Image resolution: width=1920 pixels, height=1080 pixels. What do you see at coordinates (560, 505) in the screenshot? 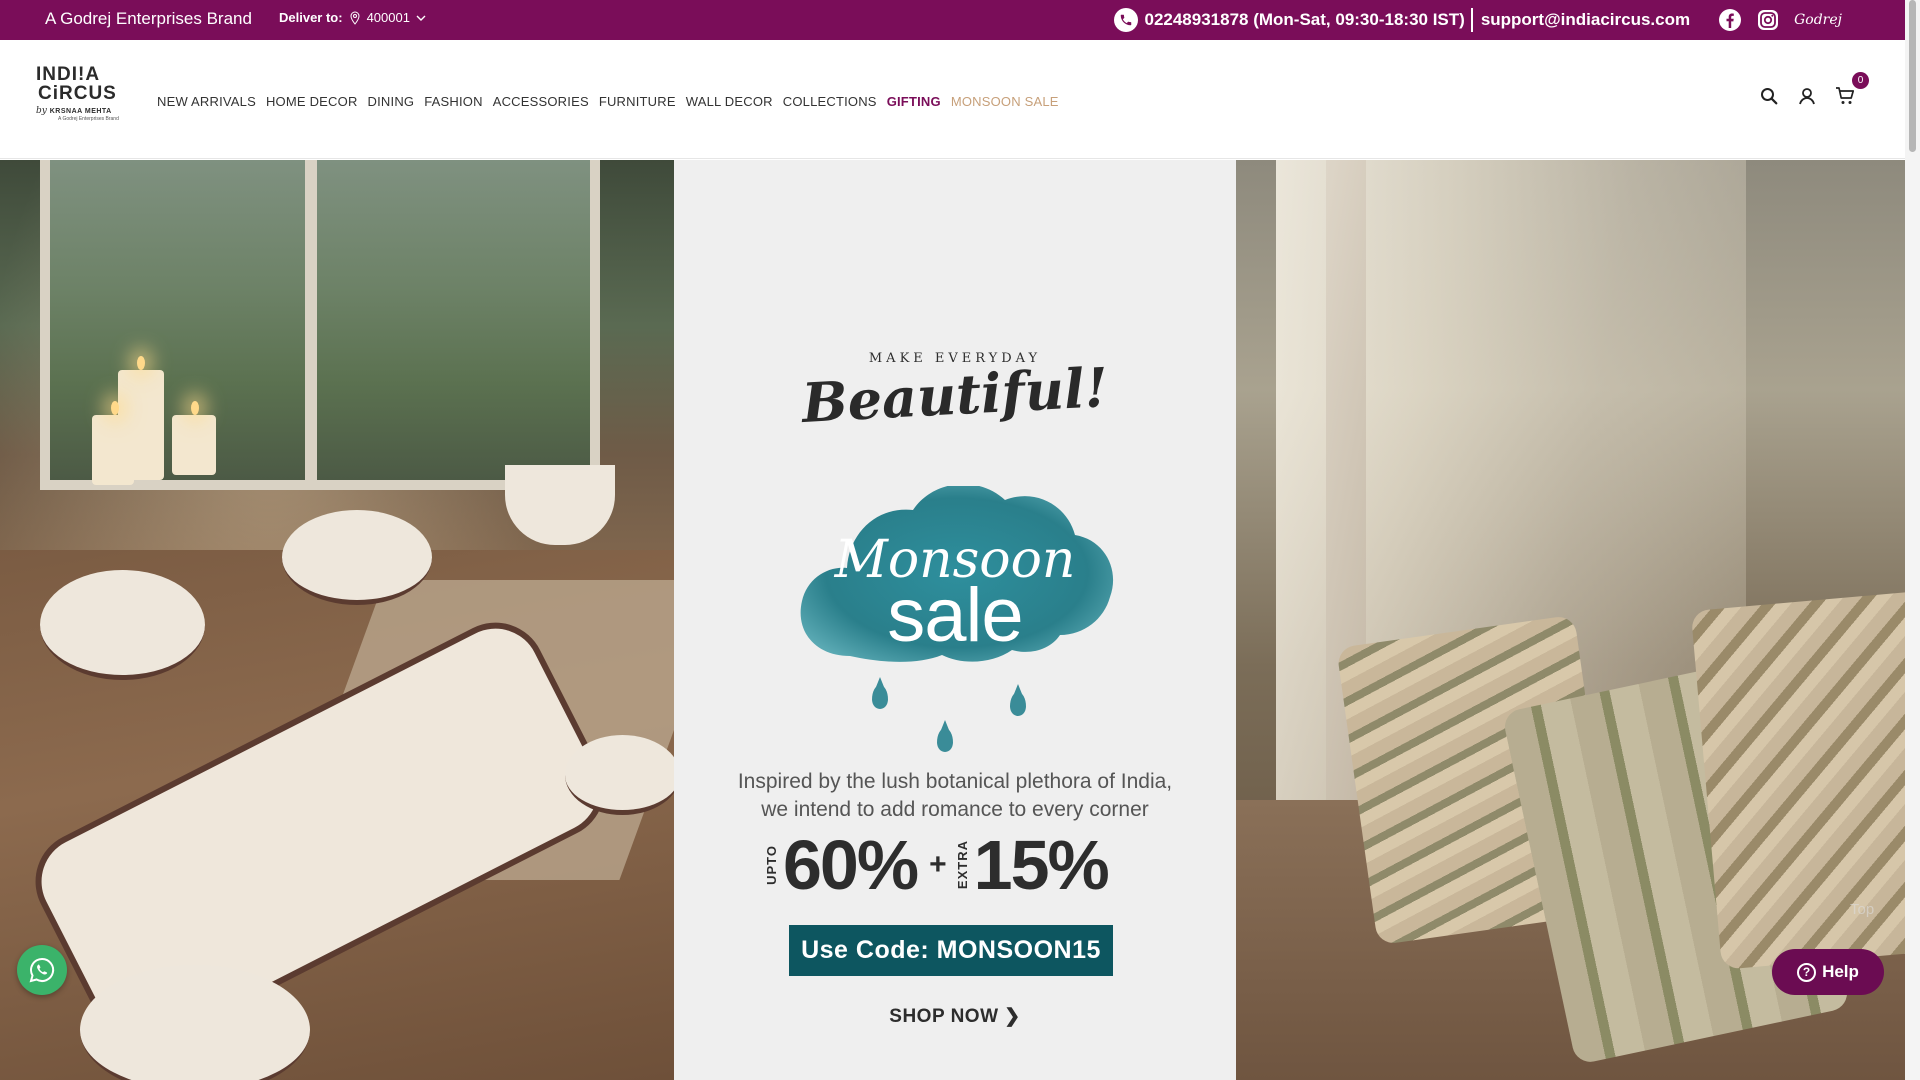
I see `teacup` at bounding box center [560, 505].